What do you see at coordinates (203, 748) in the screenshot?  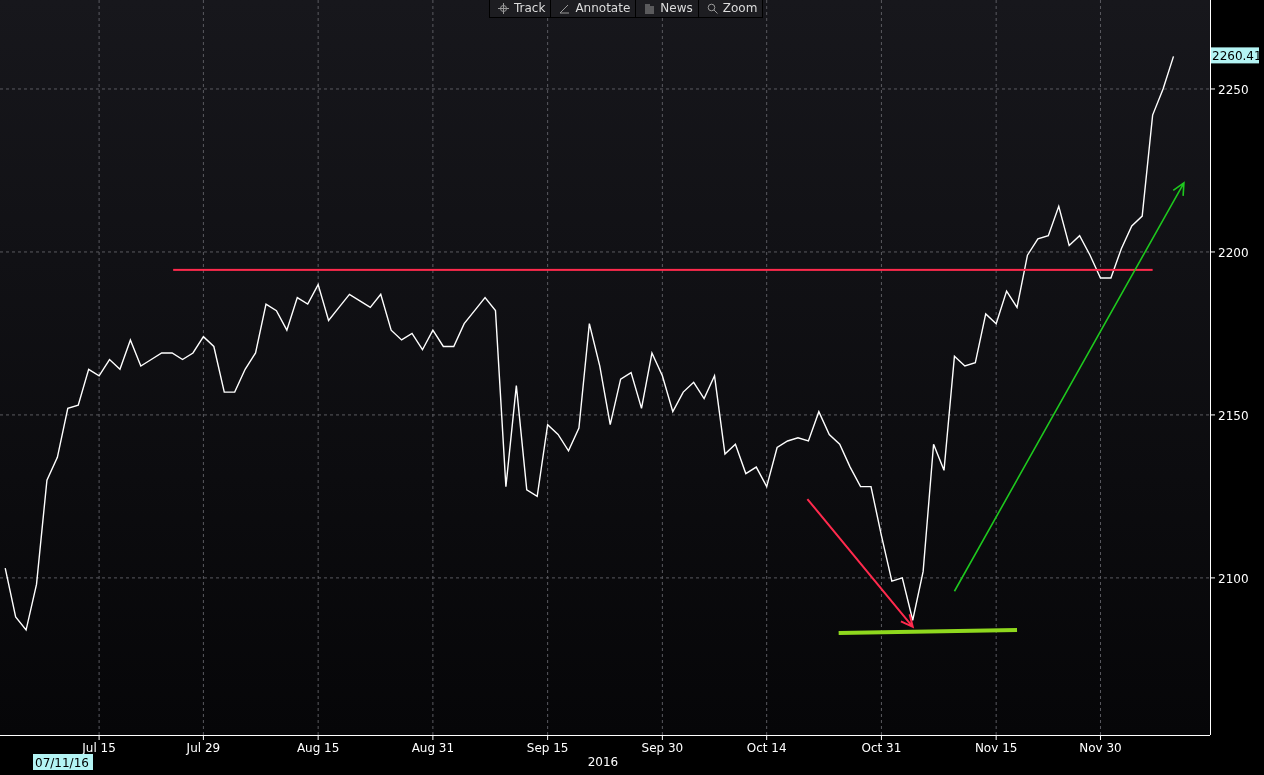 I see `x-axis-label: Jul 29` at bounding box center [203, 748].